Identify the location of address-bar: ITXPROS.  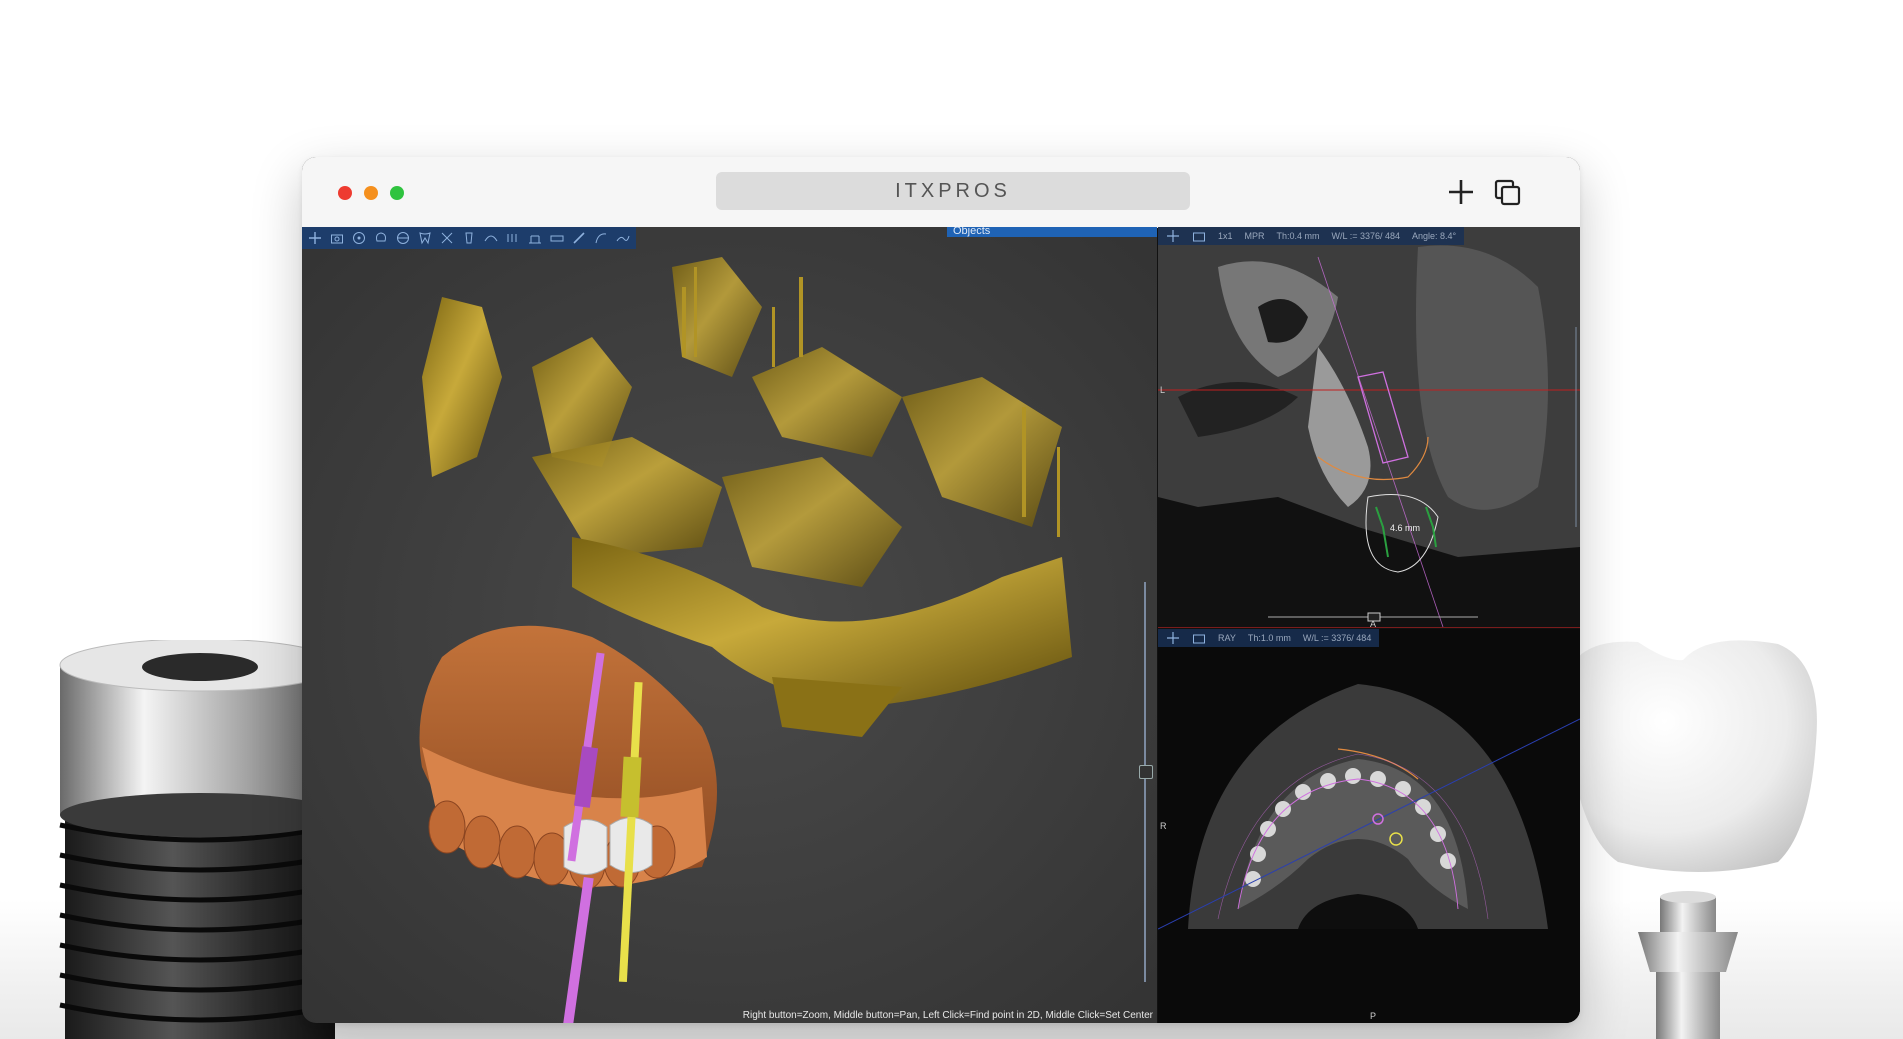
(953, 191).